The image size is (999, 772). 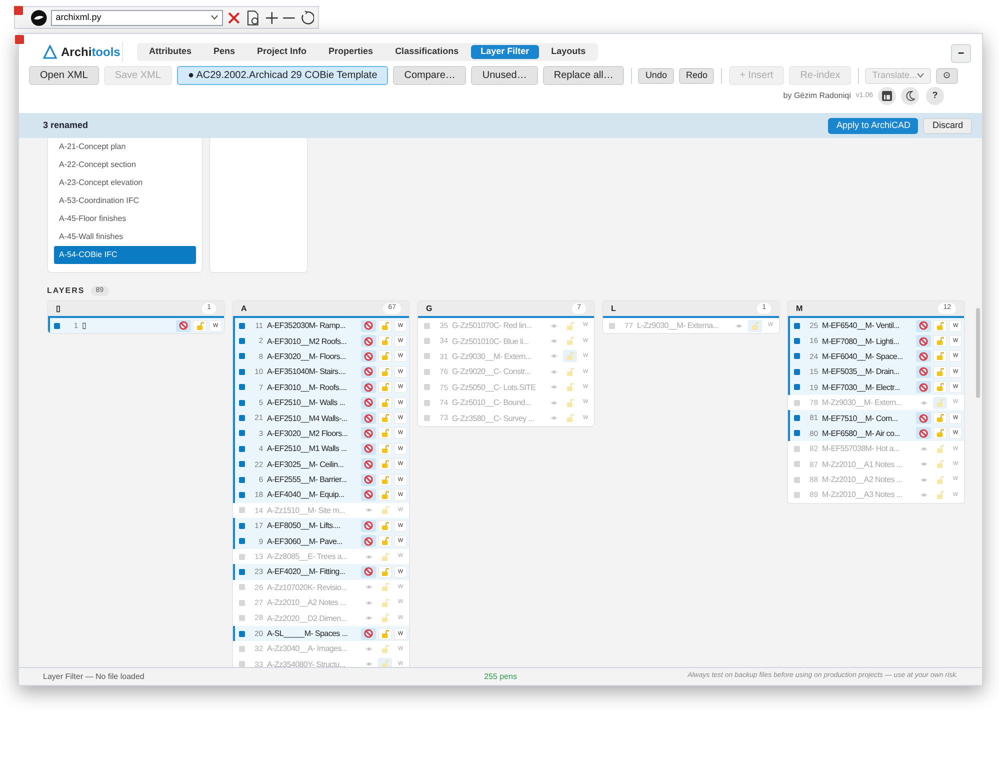 What do you see at coordinates (125, 147) in the screenshot?
I see `view-item: A-21-Concept plan` at bounding box center [125, 147].